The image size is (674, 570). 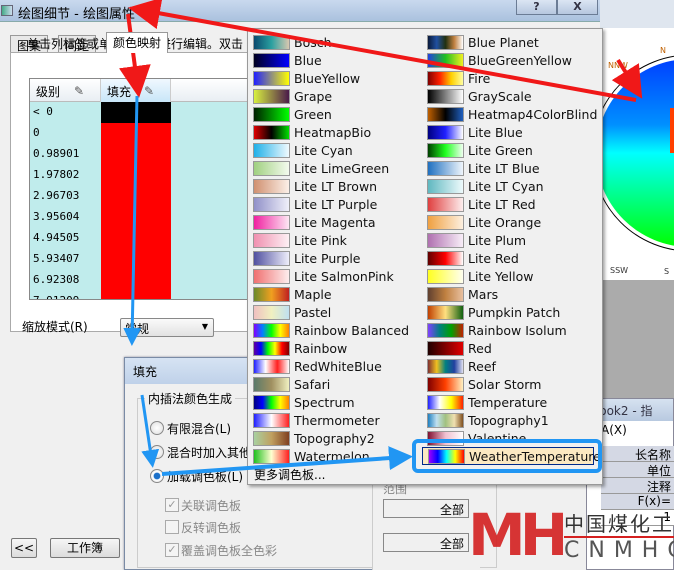 I want to click on table-row: 3.95604, so click(x=139, y=217).